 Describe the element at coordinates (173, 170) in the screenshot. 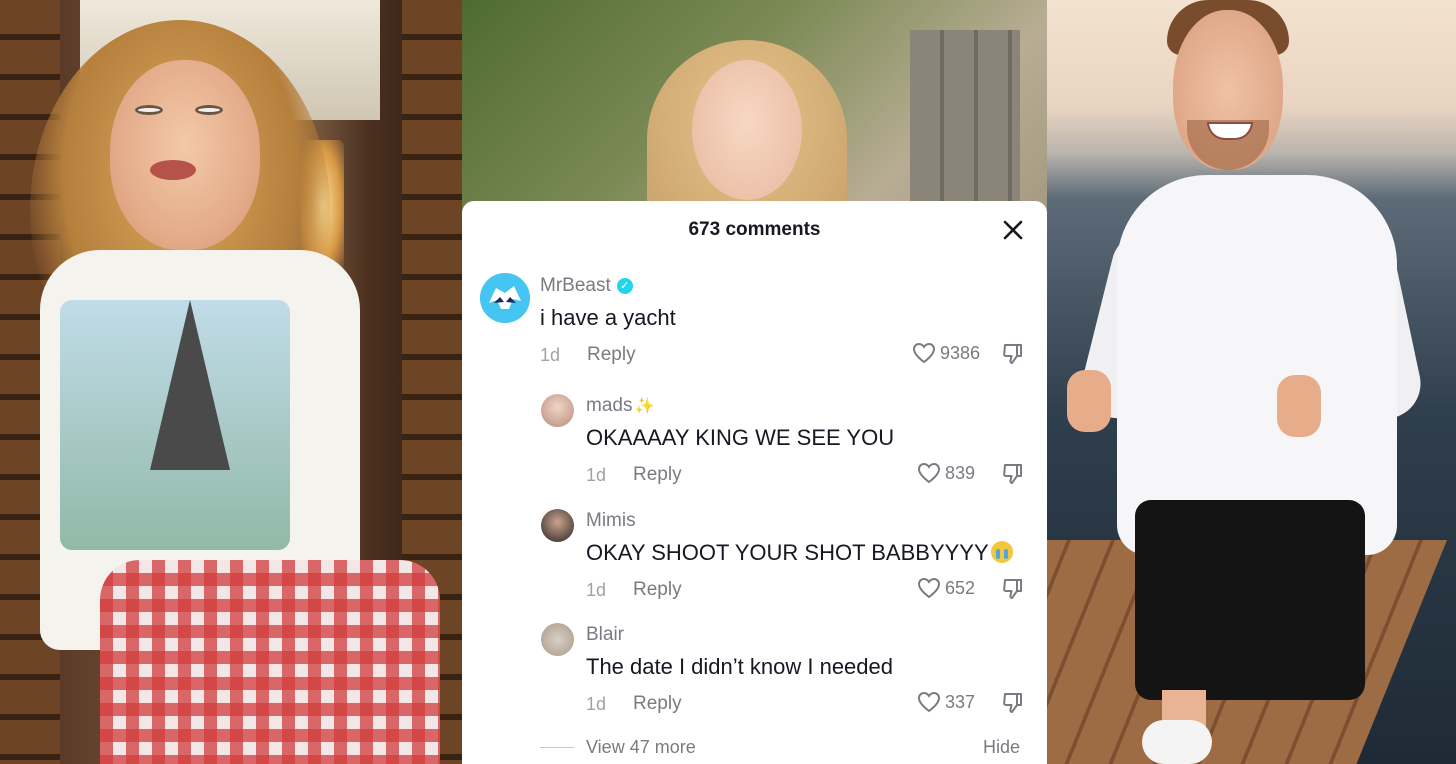

I see `woman-lips` at that location.